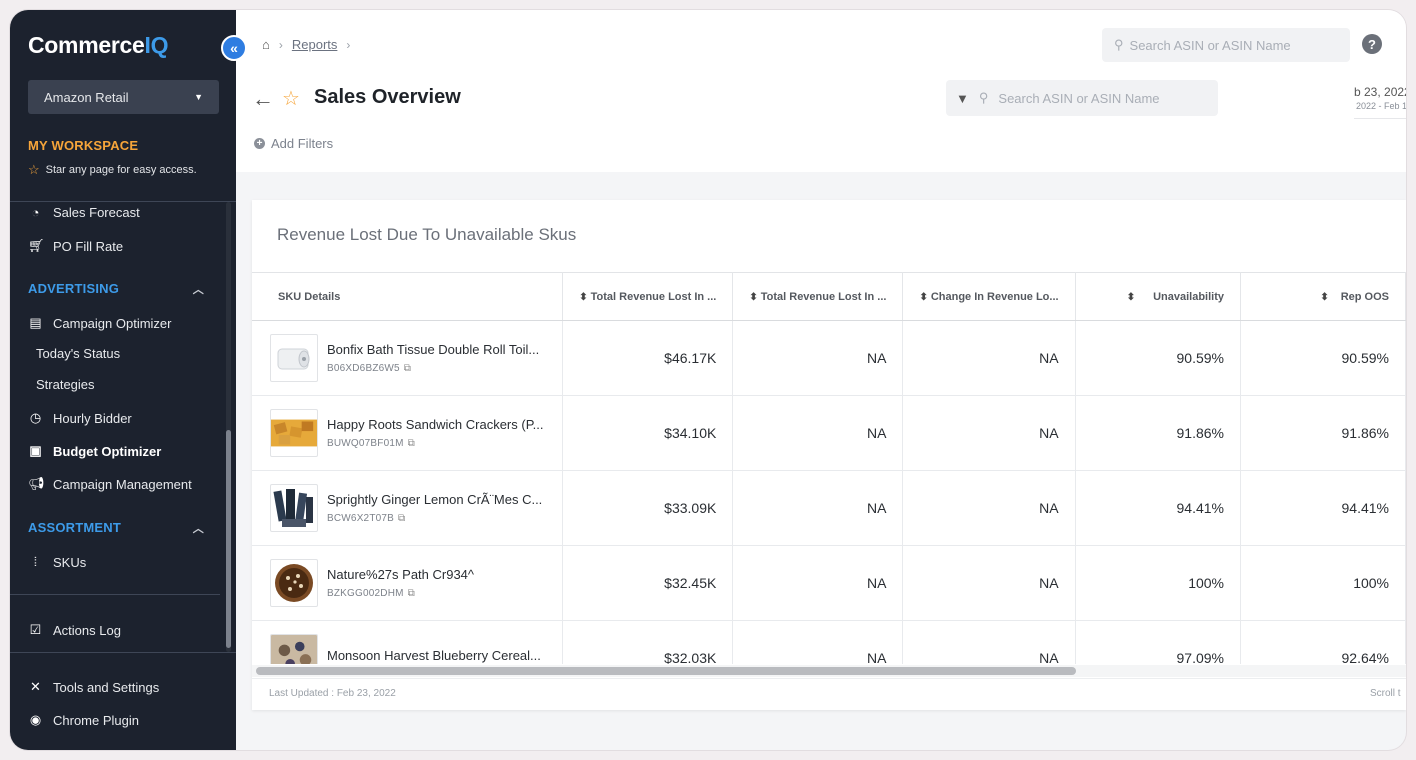  What do you see at coordinates (65, 384) in the screenshot?
I see `sidebar-item-strategies: Strategies` at bounding box center [65, 384].